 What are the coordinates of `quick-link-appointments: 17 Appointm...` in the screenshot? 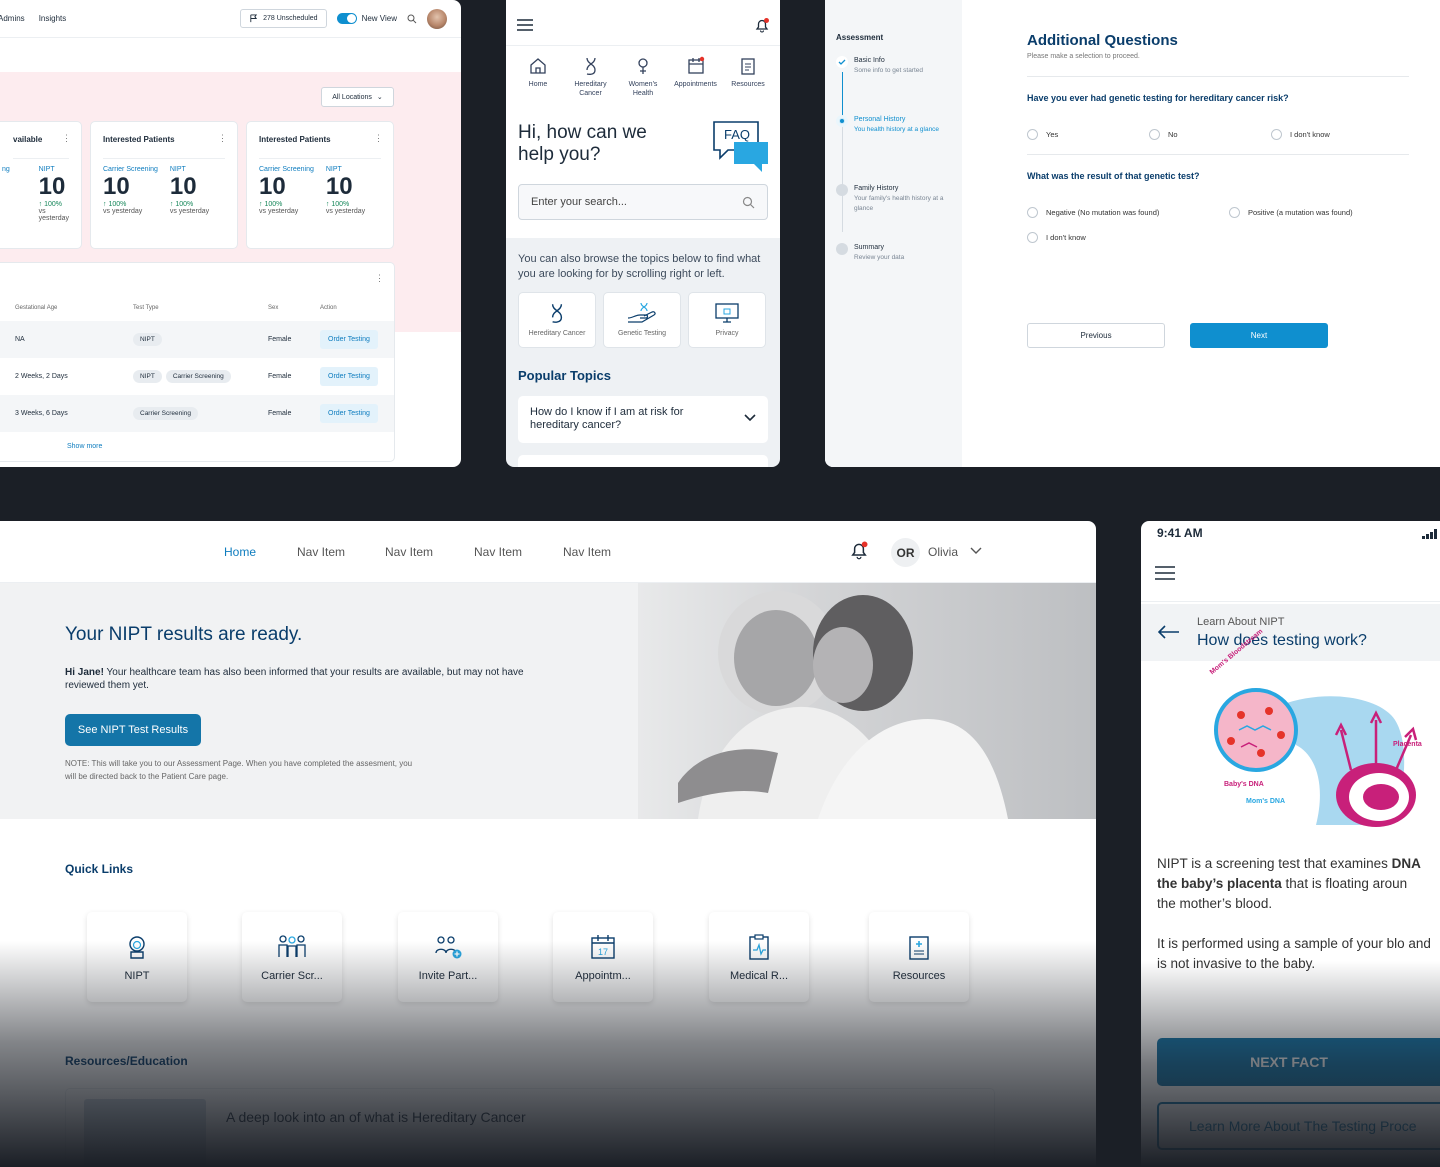 It's located at (603, 957).